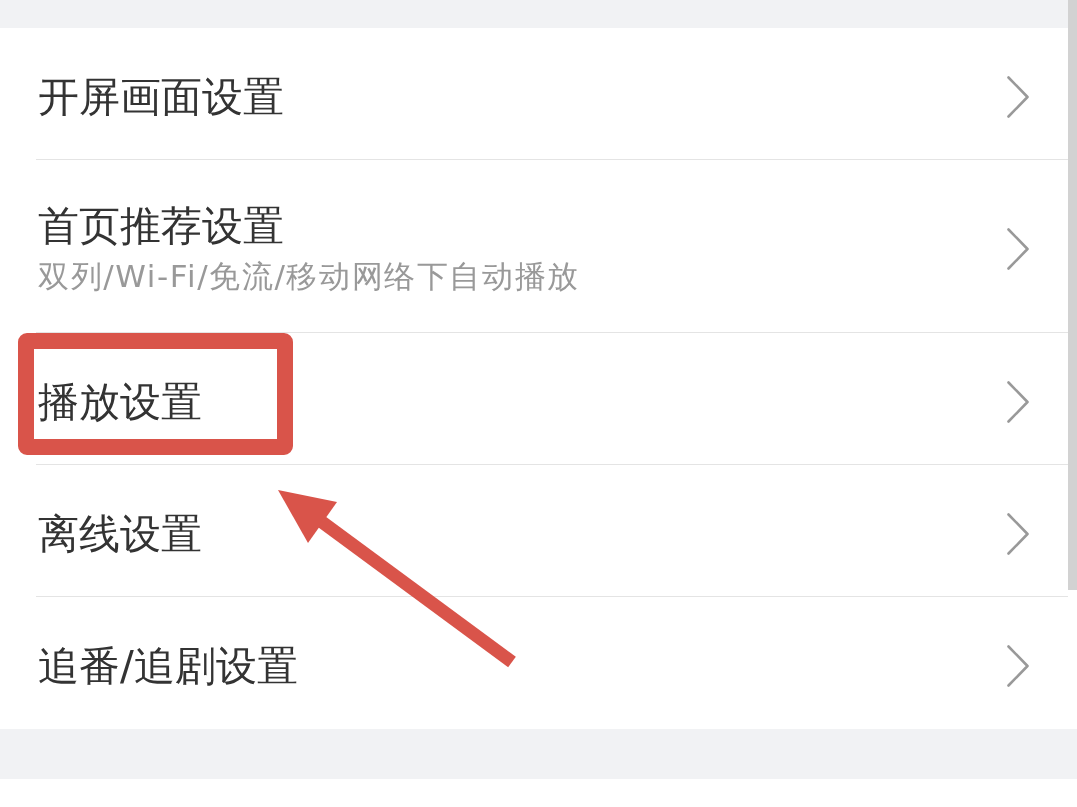 The height and width of the screenshot is (807, 1077). I want to click on settings-item-title: 追番/追剧设置, so click(168, 666).